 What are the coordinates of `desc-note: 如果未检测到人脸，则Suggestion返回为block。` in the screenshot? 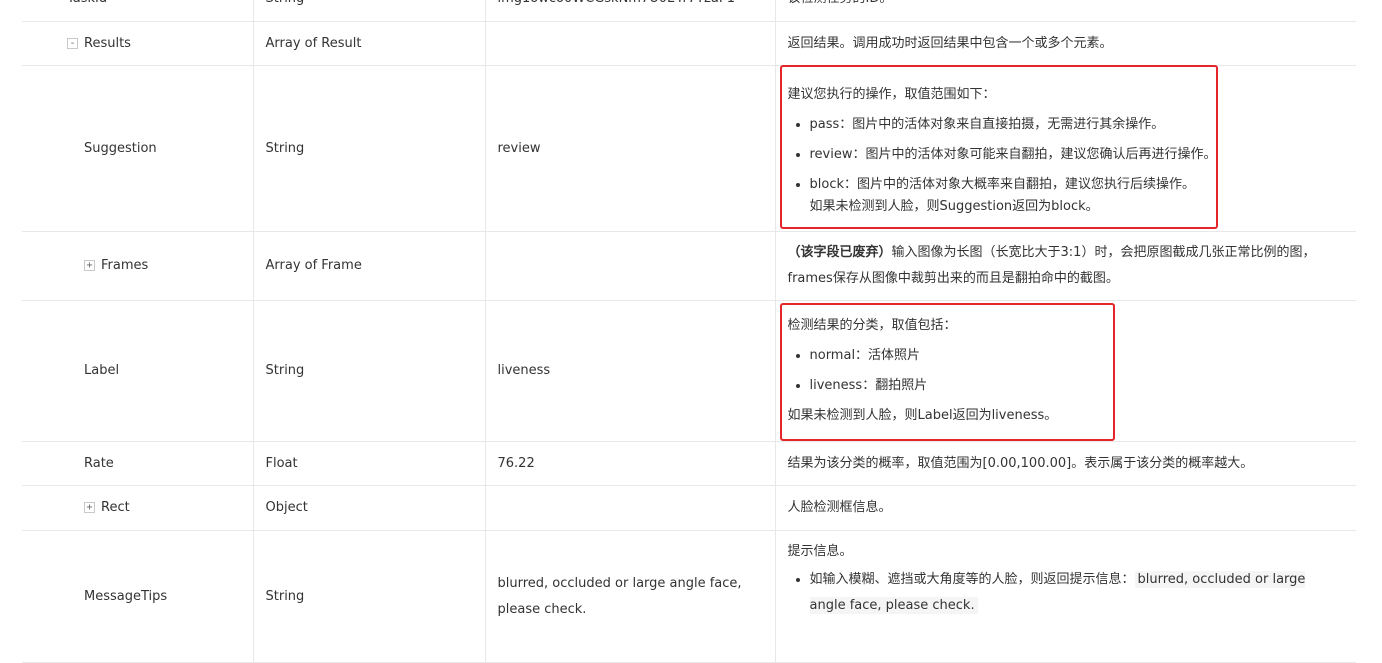 It's located at (954, 206).